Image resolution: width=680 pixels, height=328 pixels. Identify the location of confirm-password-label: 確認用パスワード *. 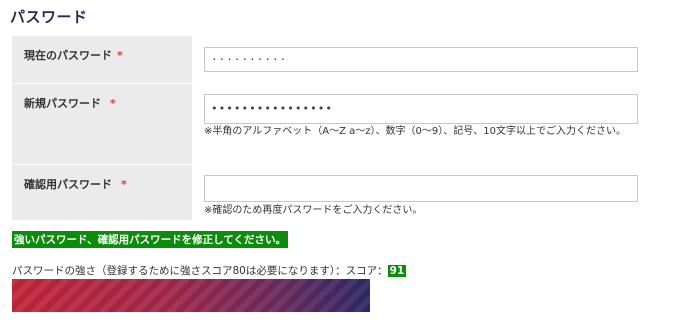
(75, 184).